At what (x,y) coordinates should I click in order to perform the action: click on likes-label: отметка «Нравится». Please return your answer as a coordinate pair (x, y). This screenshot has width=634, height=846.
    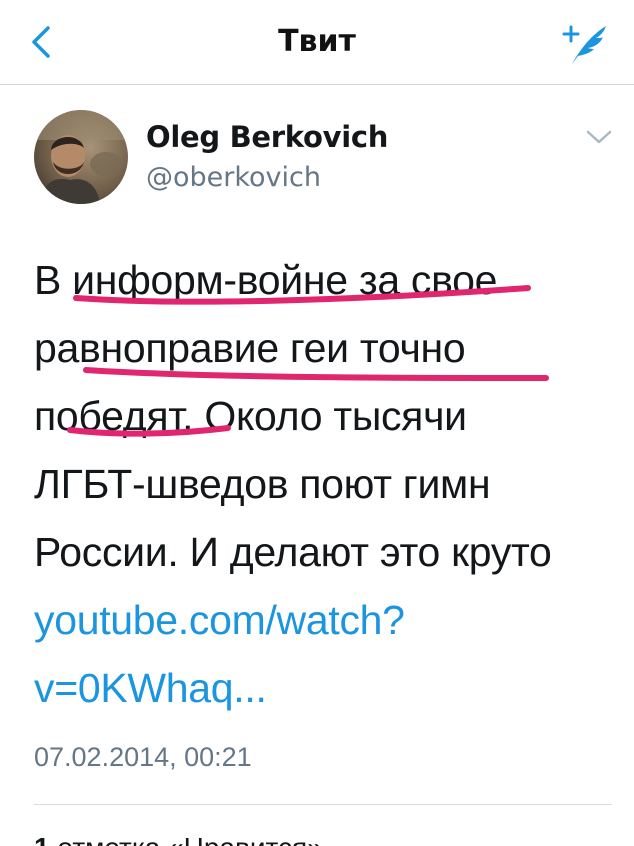
    Looking at the image, I should click on (186, 839).